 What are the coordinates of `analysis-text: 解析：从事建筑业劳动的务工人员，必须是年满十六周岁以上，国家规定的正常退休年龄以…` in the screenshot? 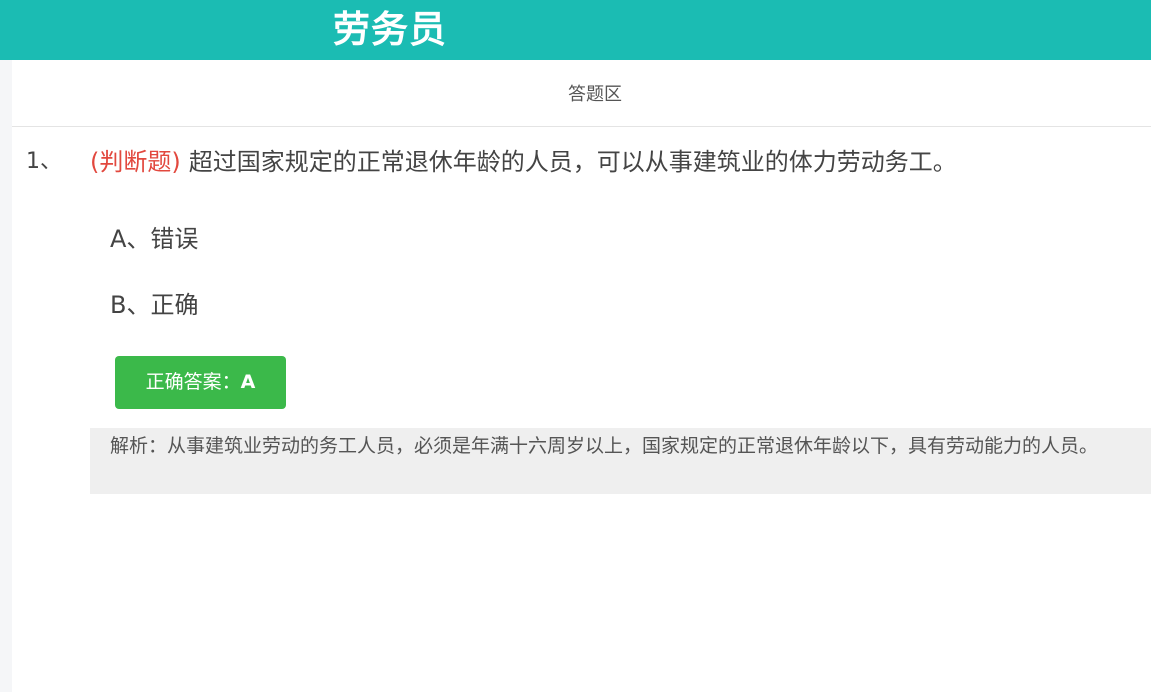 It's located at (604, 446).